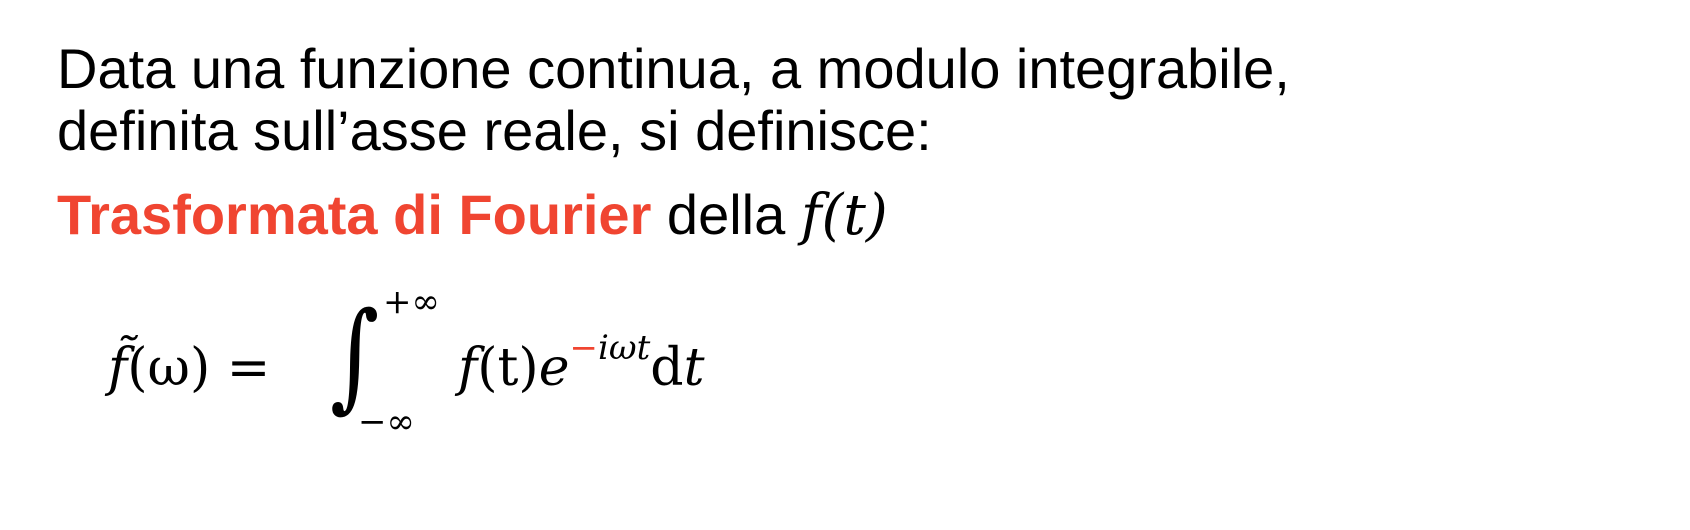 The width and height of the screenshot is (1690, 530). I want to click on intro-line-2: definita sull’asse reale, si definisce:, so click(494, 130).